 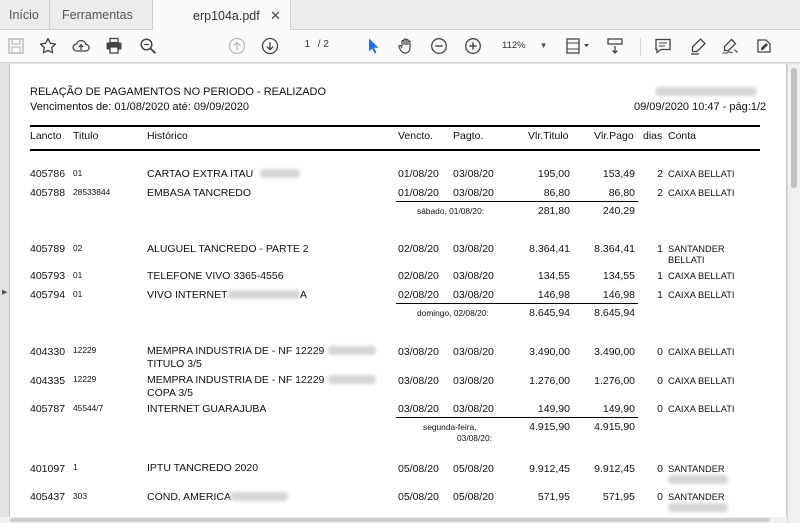 What do you see at coordinates (730, 46) in the screenshot?
I see `draw-signature-icon` at bounding box center [730, 46].